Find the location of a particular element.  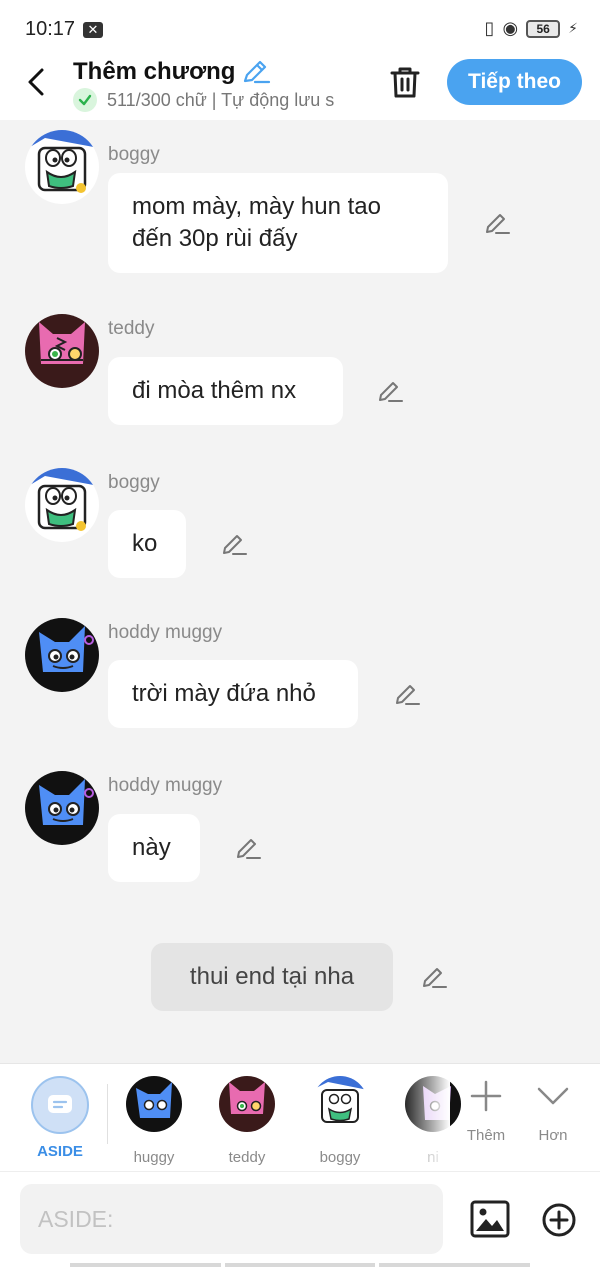

back-button is located at coordinates (38, 82).